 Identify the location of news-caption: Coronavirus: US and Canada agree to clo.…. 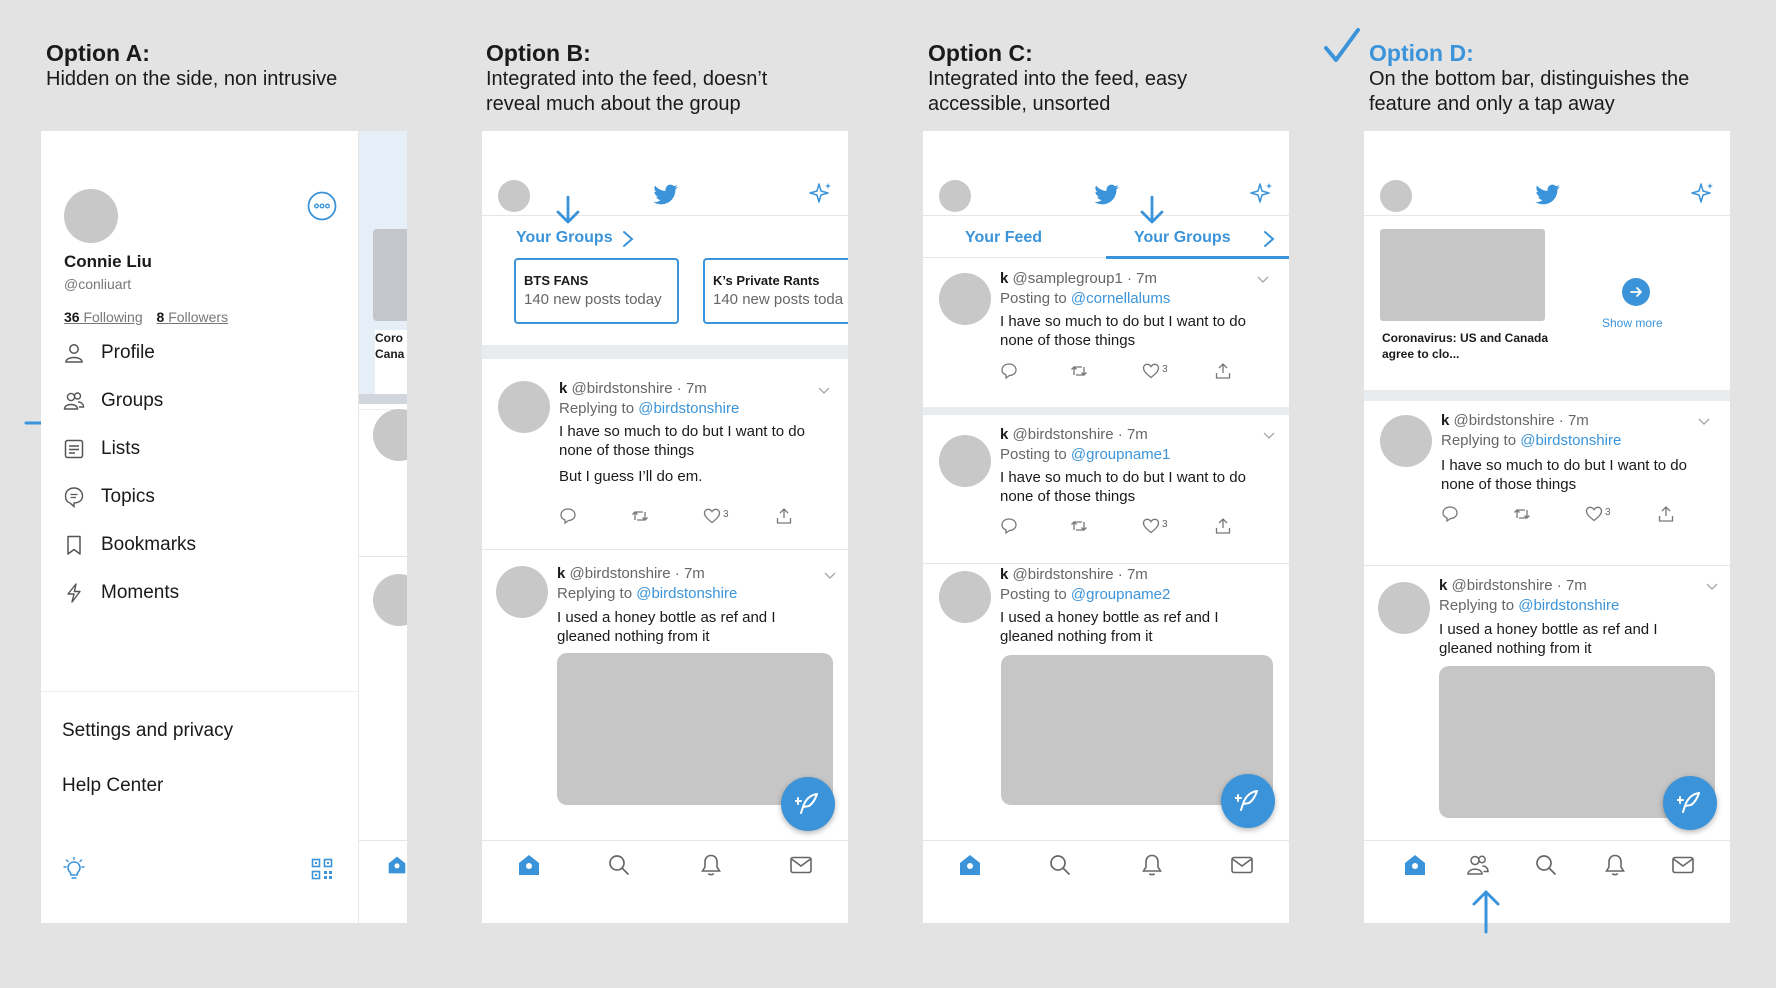
(1467, 346).